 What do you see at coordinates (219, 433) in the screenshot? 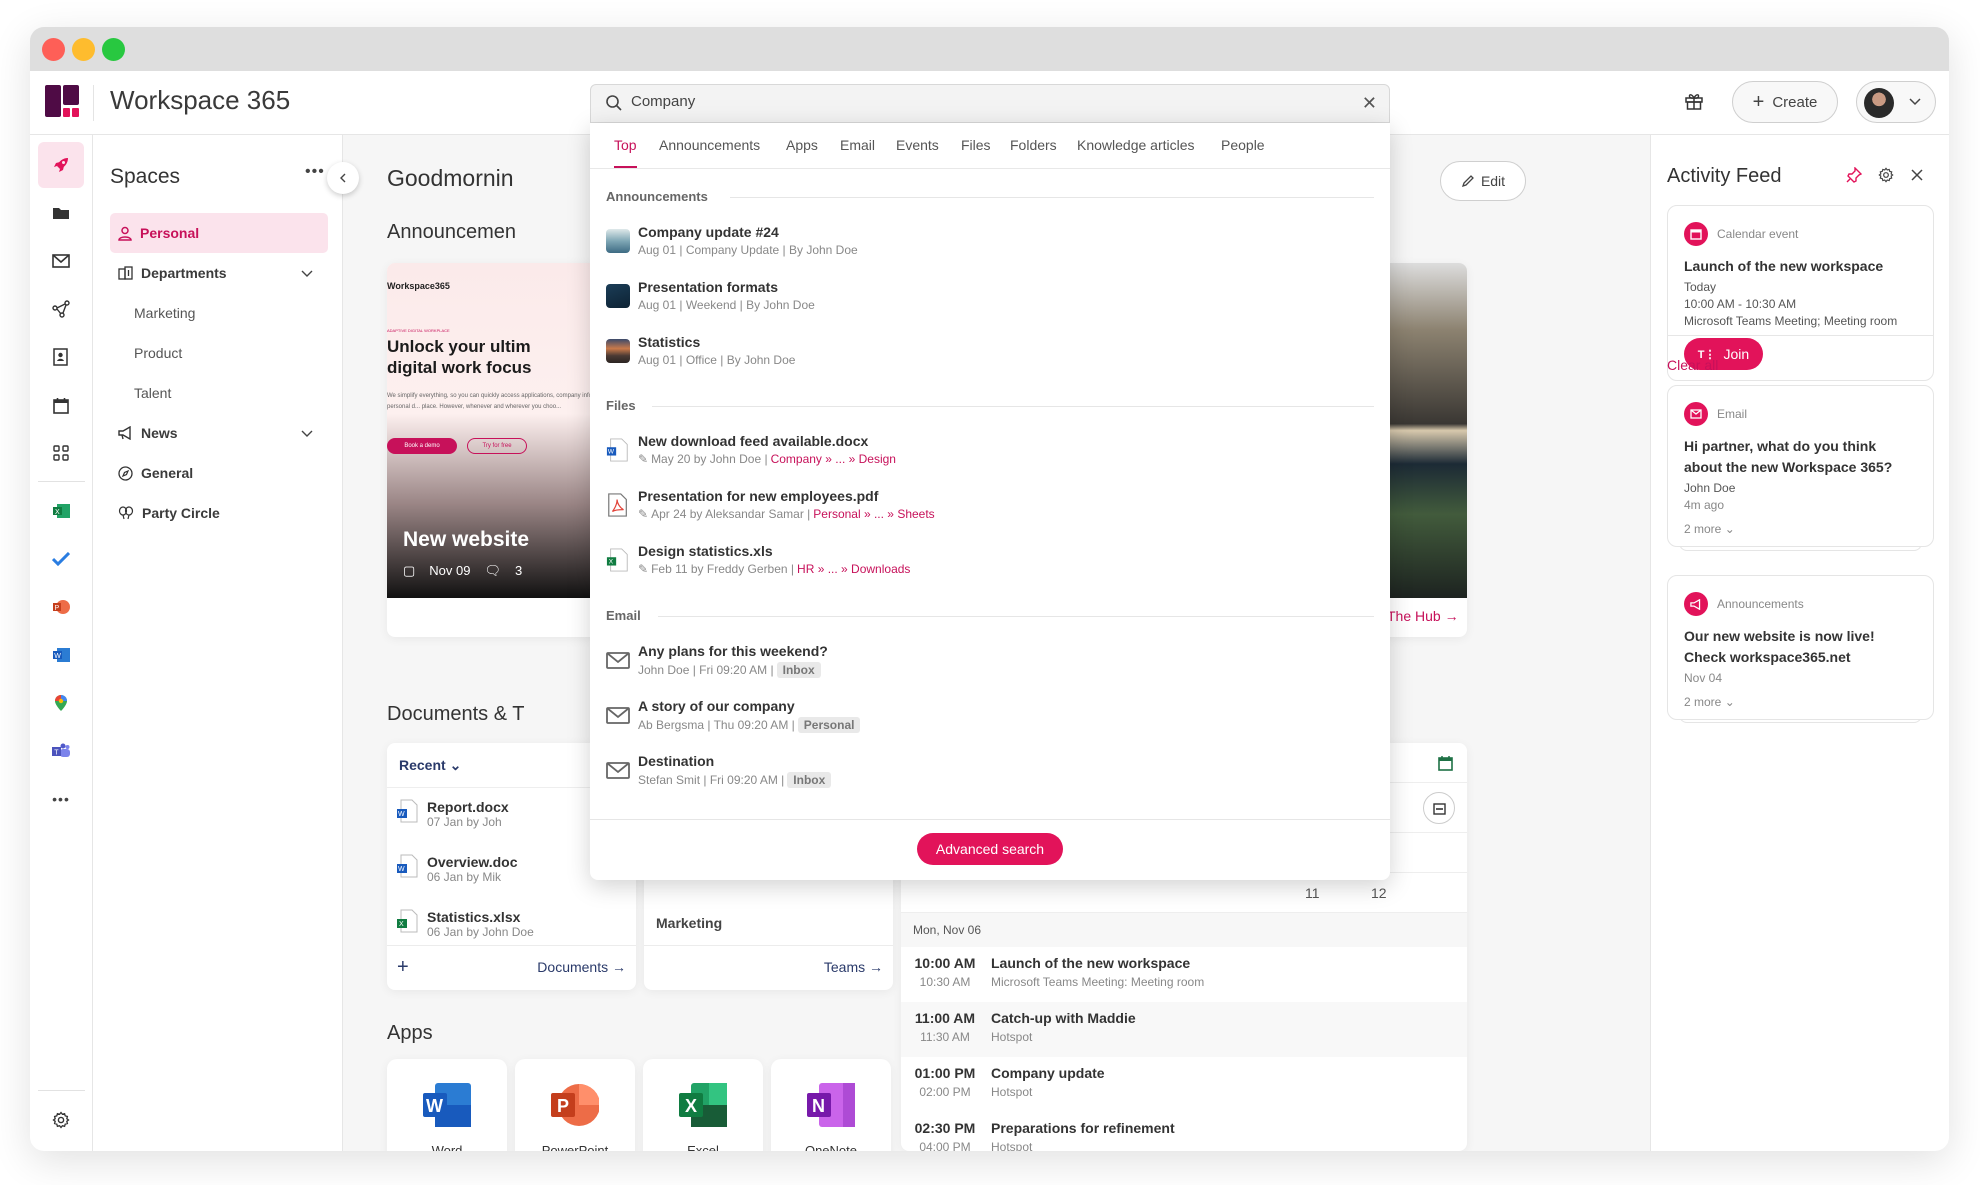
I see `space-item-news: News` at bounding box center [219, 433].